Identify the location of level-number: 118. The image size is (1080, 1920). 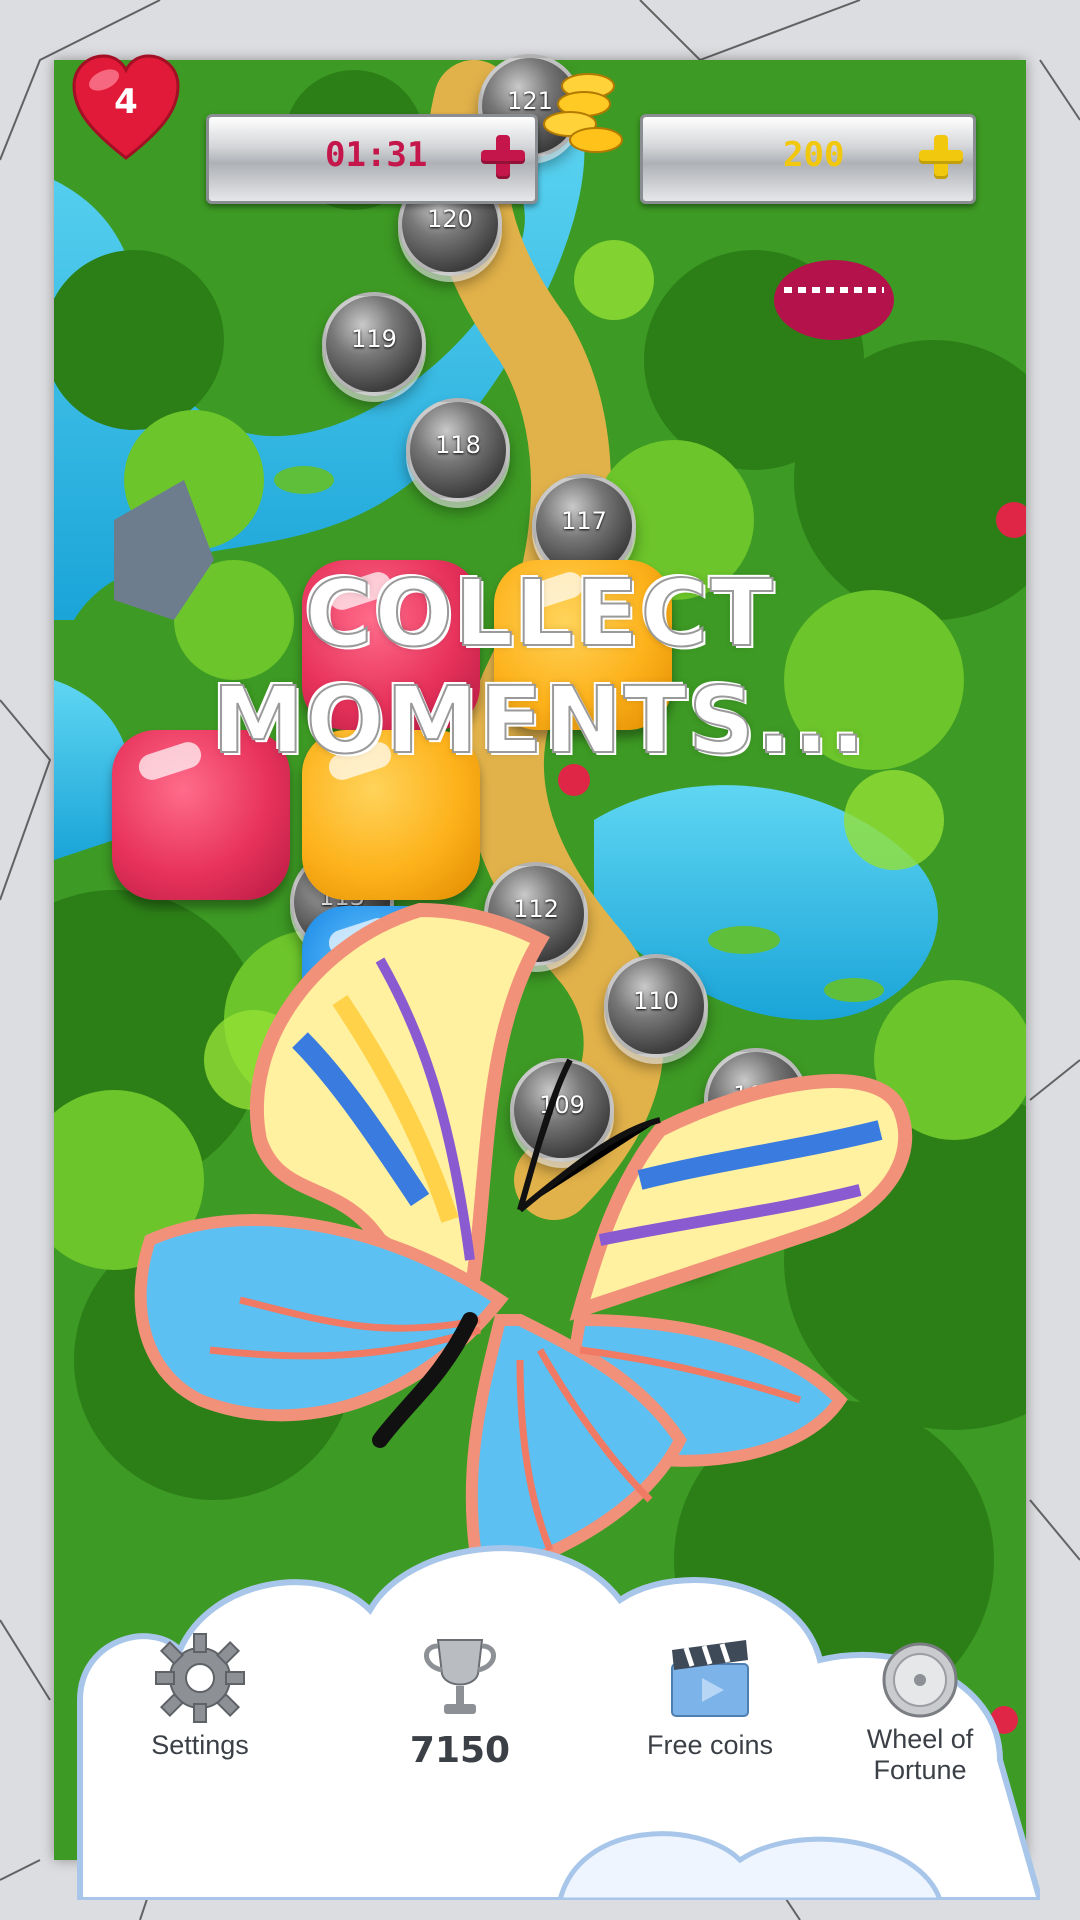
(458, 445).